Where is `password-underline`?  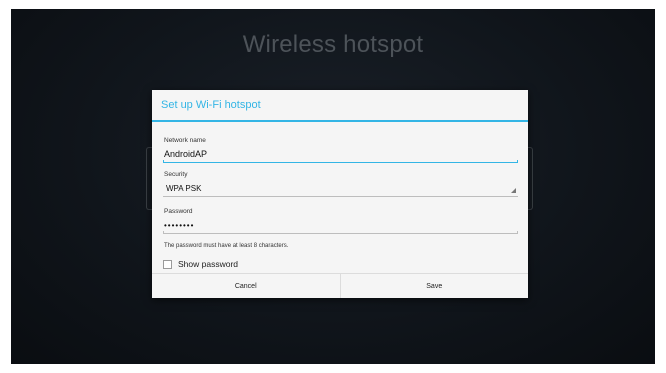
password-underline is located at coordinates (340, 233).